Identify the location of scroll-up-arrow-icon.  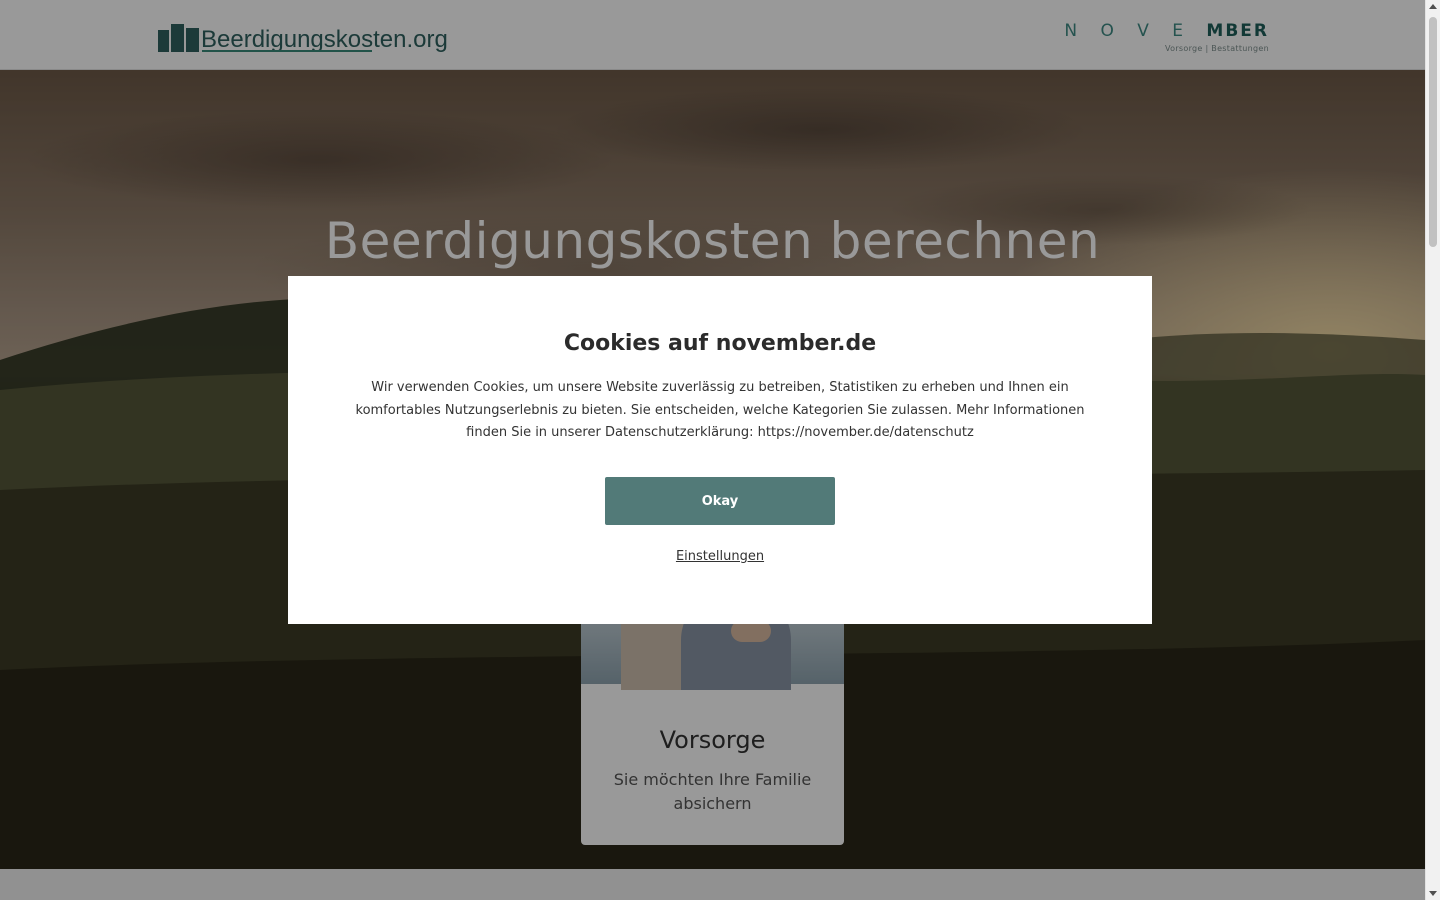
(1433, 6).